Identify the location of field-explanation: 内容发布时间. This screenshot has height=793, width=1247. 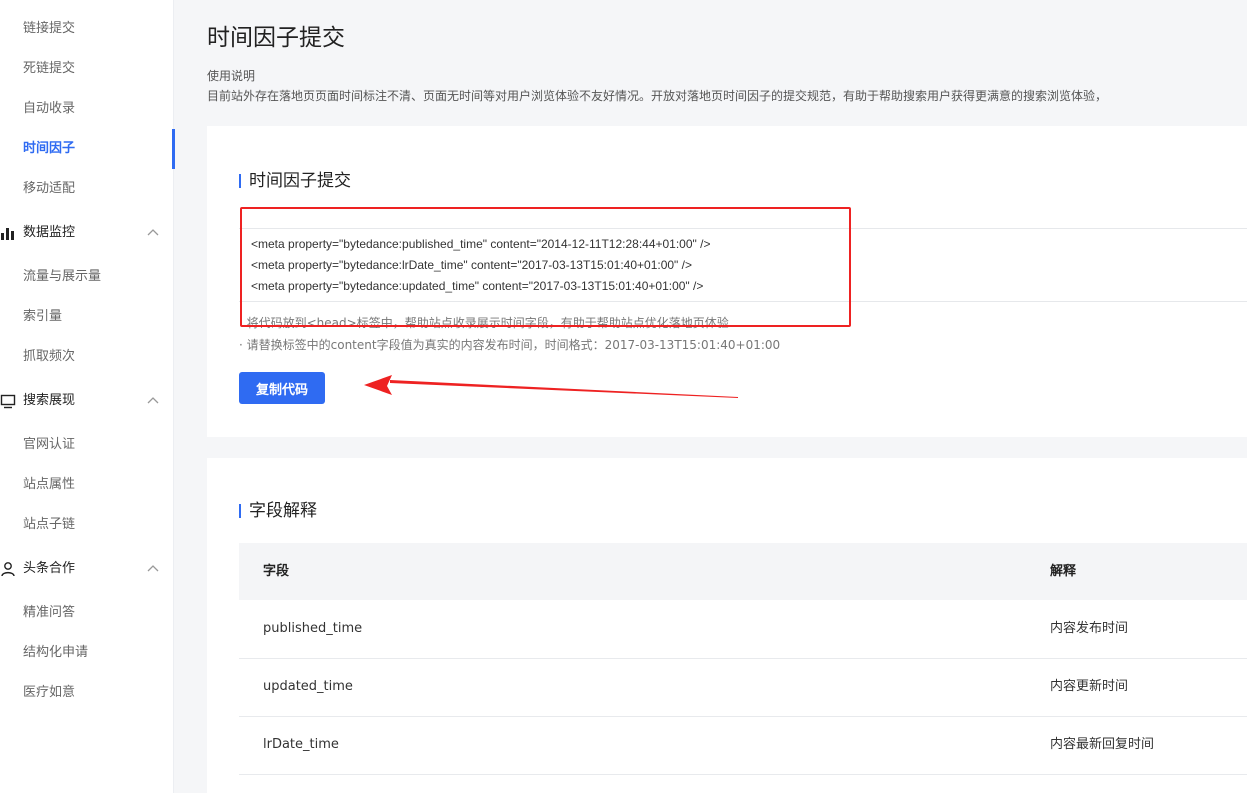
(1089, 628).